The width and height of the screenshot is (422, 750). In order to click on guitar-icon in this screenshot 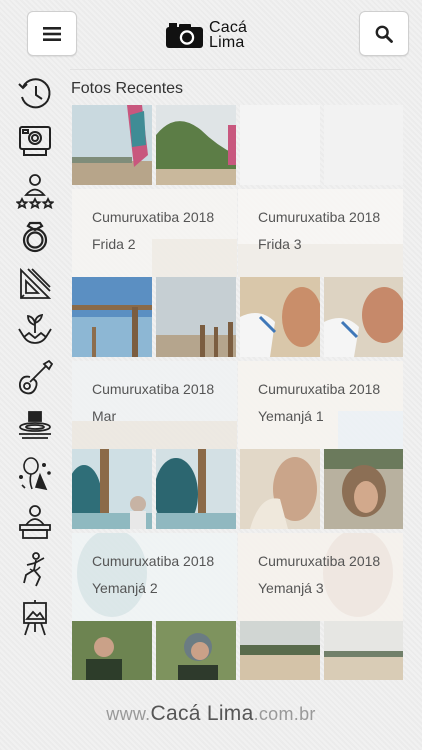, I will do `click(36, 377)`.